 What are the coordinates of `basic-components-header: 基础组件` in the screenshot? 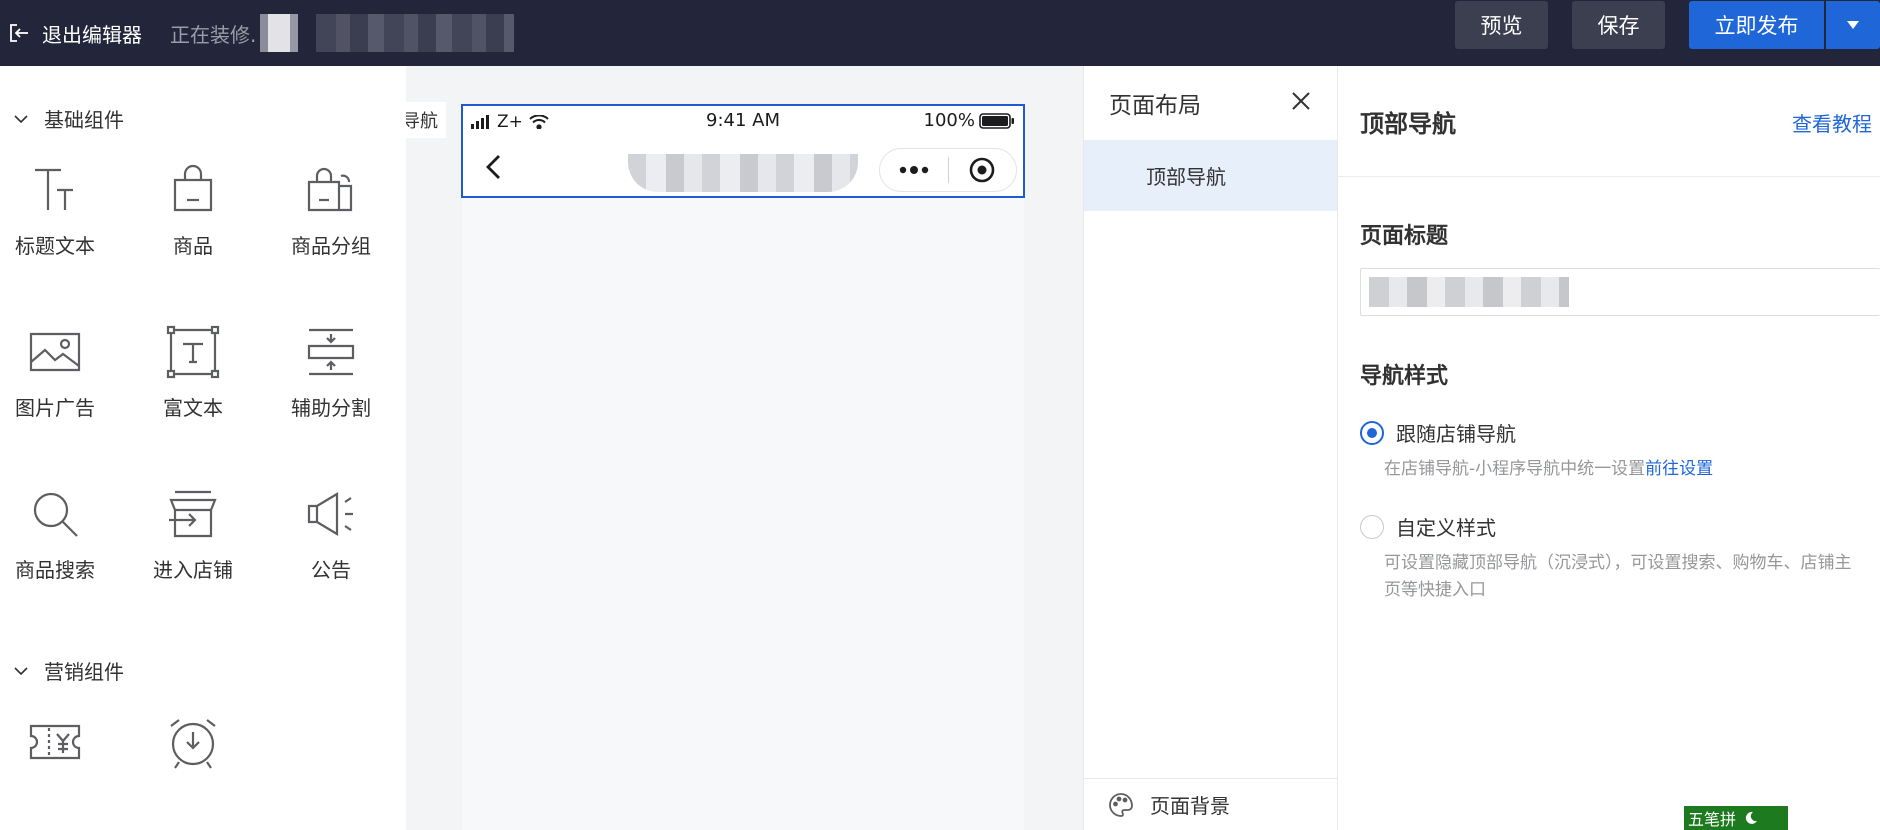 It's located at (68, 118).